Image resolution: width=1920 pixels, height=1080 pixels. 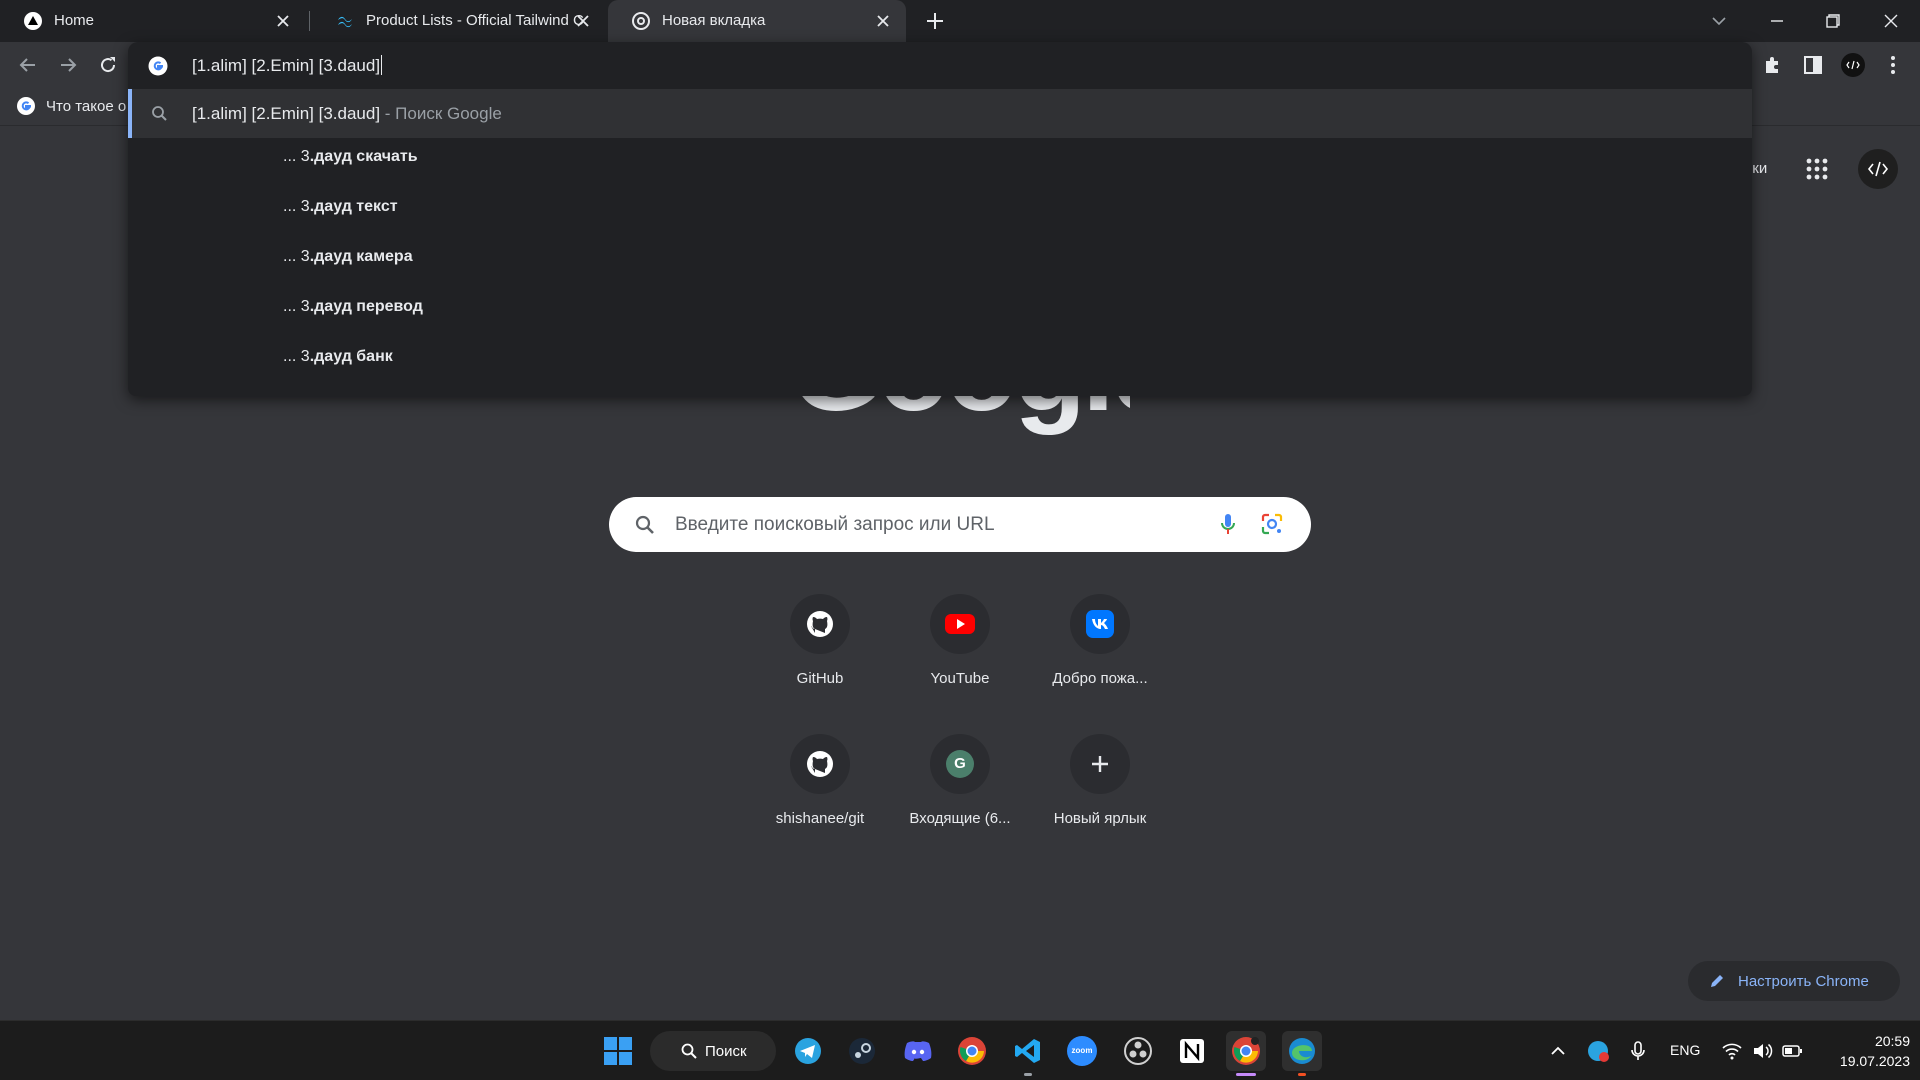 What do you see at coordinates (1638, 1051) in the screenshot?
I see `microphone-icon` at bounding box center [1638, 1051].